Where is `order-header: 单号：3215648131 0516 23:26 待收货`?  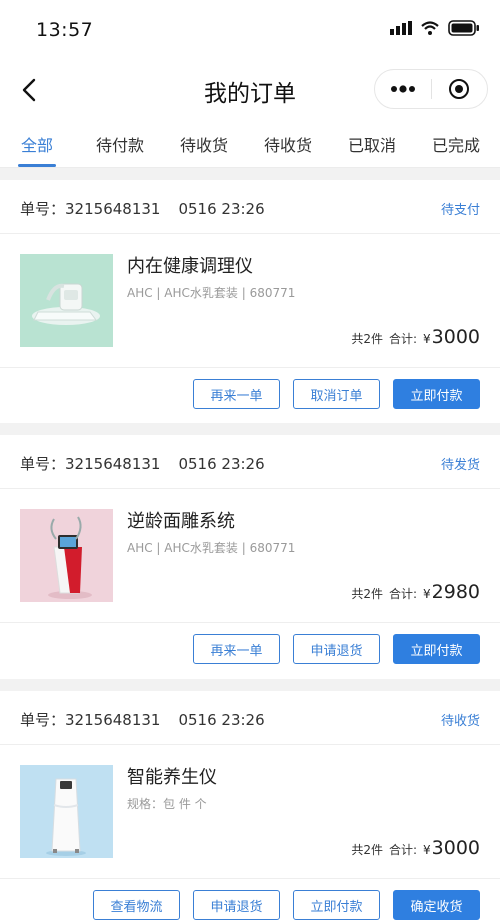
order-header: 单号：3215648131 0516 23:26 待收货 is located at coordinates (250, 718).